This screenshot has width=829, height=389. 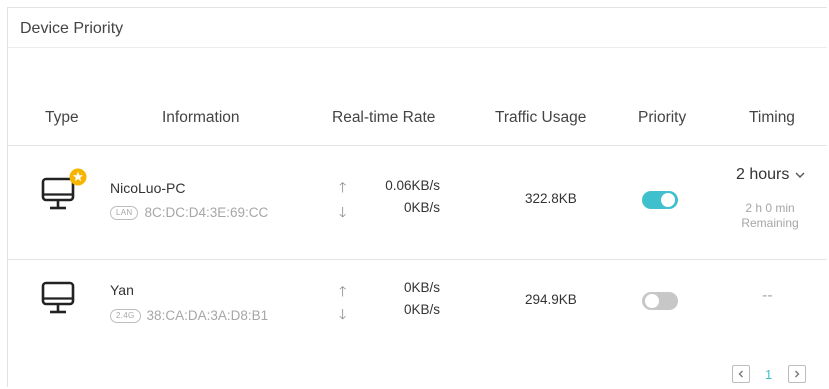 I want to click on mac-address: 38:CA:DA:3A:D8:B1, so click(x=207, y=315).